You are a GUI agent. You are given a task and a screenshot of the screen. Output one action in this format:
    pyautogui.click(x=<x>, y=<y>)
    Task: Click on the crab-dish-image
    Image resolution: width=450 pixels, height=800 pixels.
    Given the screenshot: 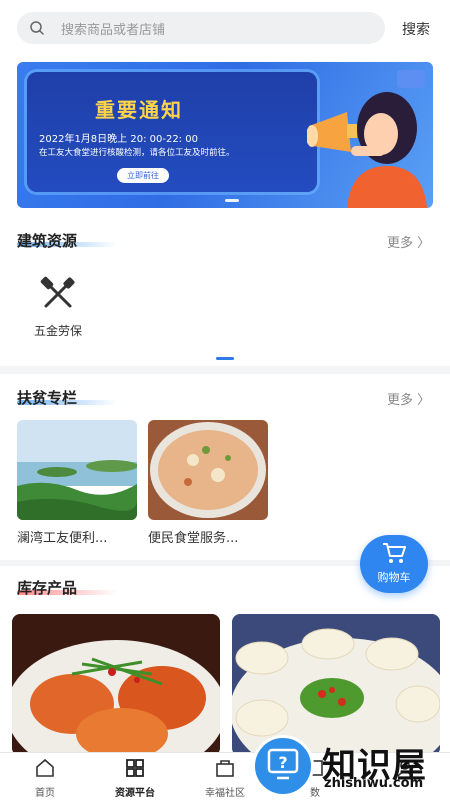 What is the action you would take?
    pyautogui.click(x=116, y=685)
    